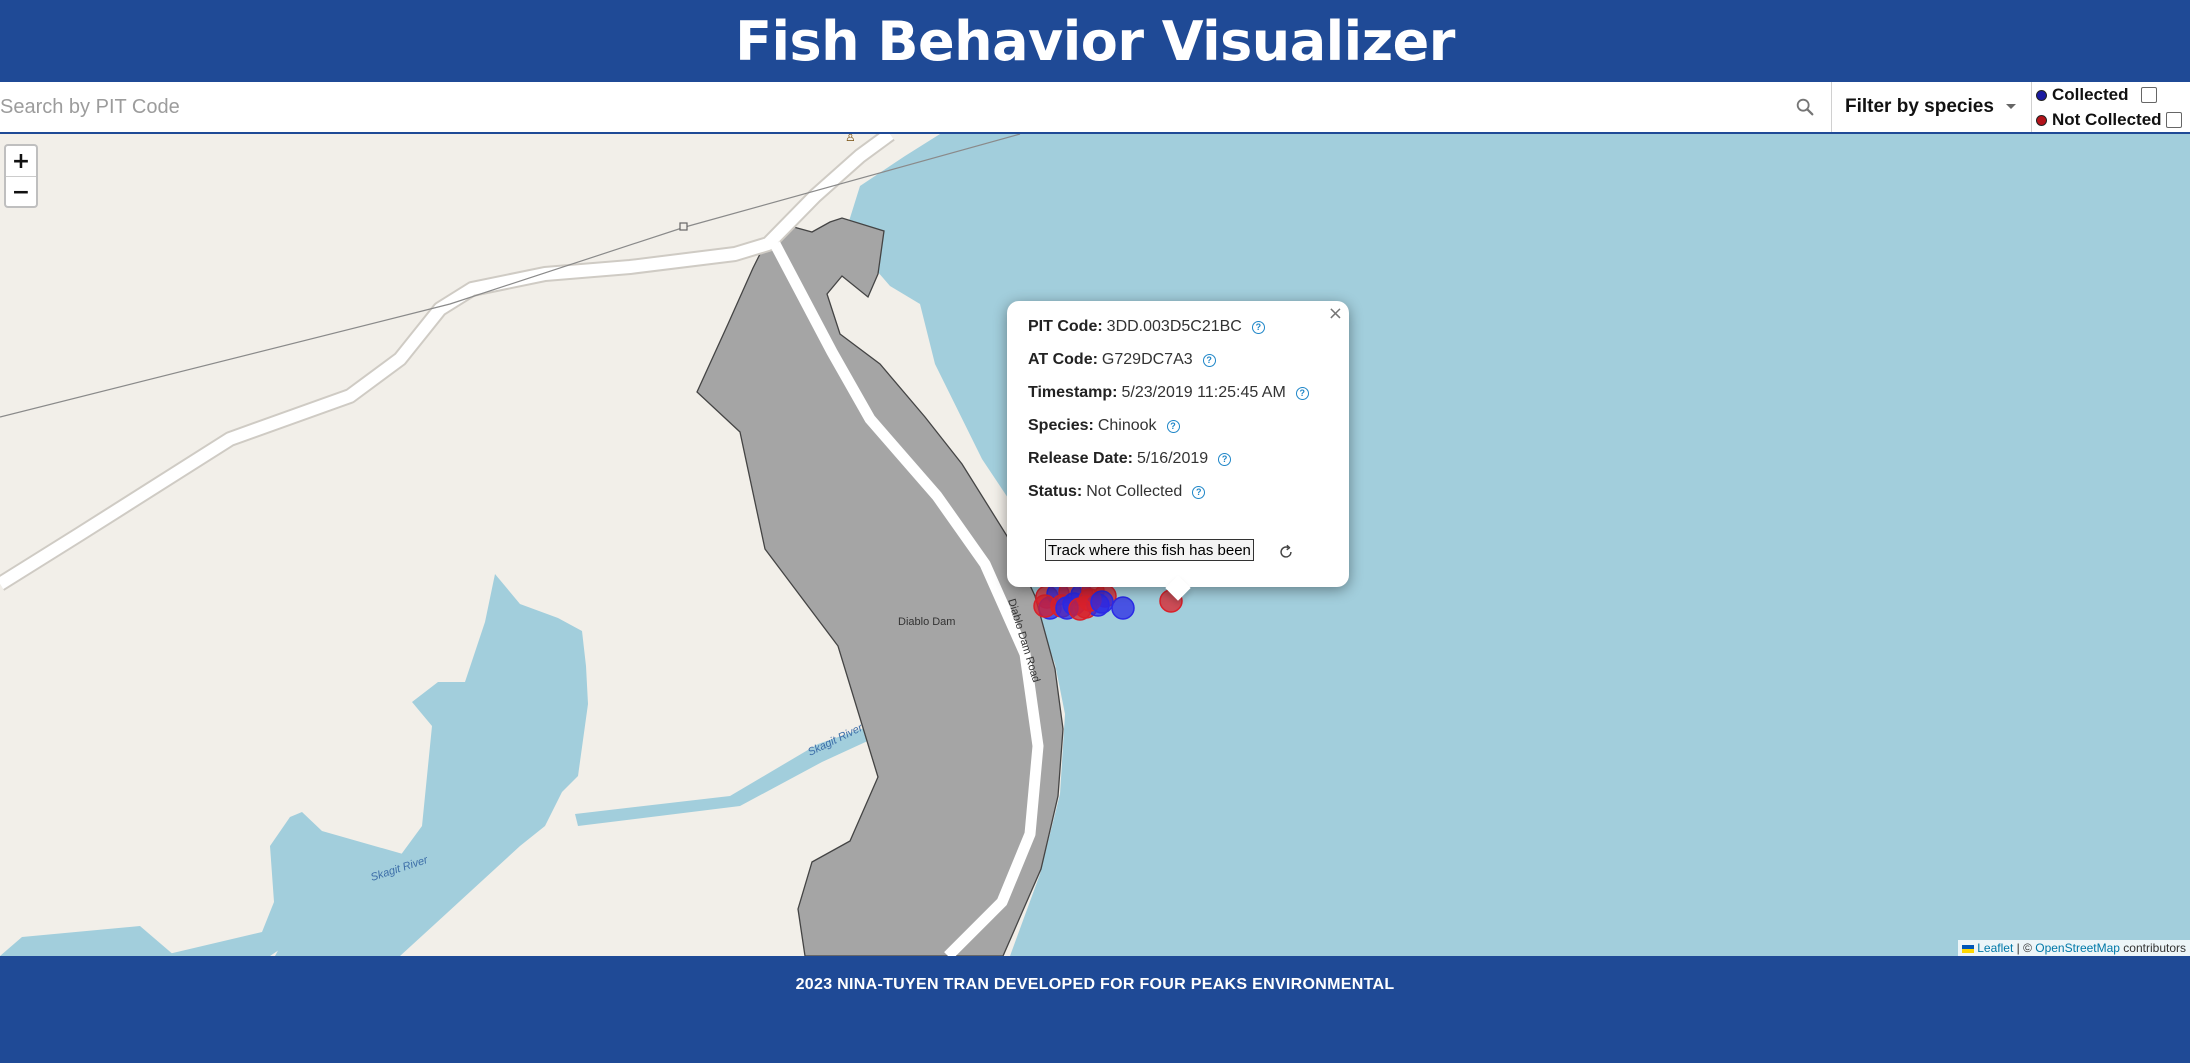 The width and height of the screenshot is (2190, 1063). I want to click on release-date-row: Release Date: 5/16/2019 ?, so click(1130, 459).